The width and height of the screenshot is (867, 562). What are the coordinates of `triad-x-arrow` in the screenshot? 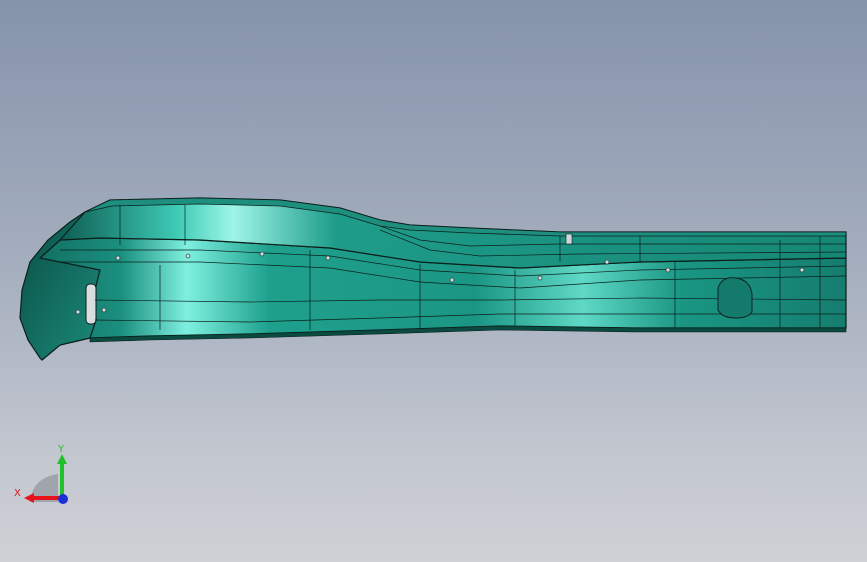 It's located at (29, 498).